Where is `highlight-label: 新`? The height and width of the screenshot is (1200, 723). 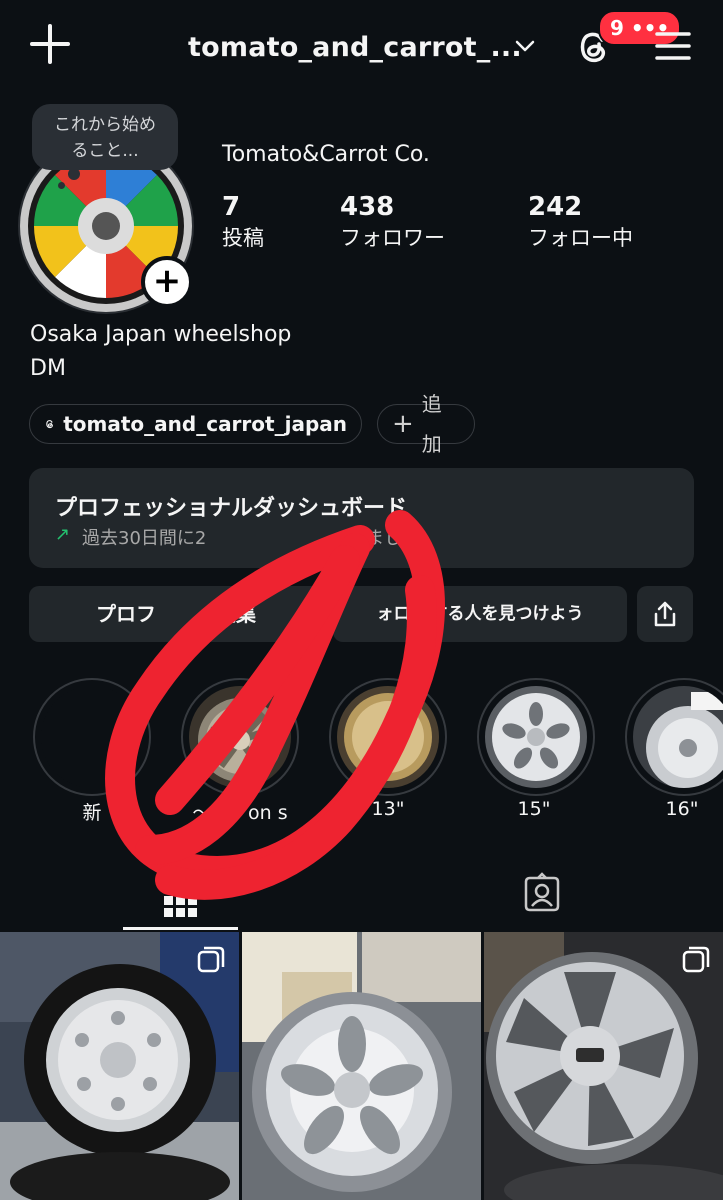 highlight-label: 新 is located at coordinates (92, 813).